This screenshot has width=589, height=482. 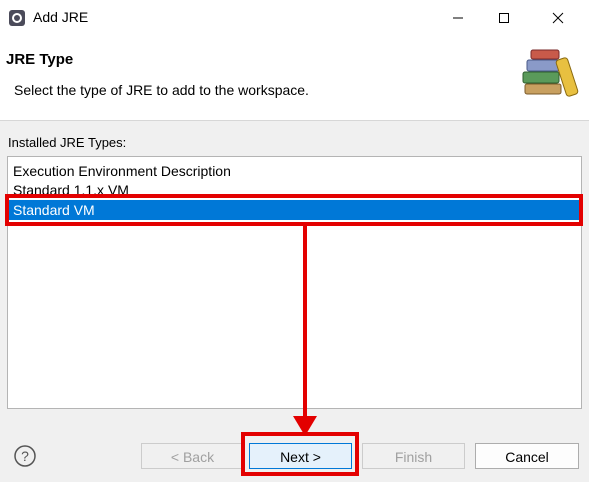 What do you see at coordinates (527, 456) in the screenshot?
I see `cancel-button: Cancel` at bounding box center [527, 456].